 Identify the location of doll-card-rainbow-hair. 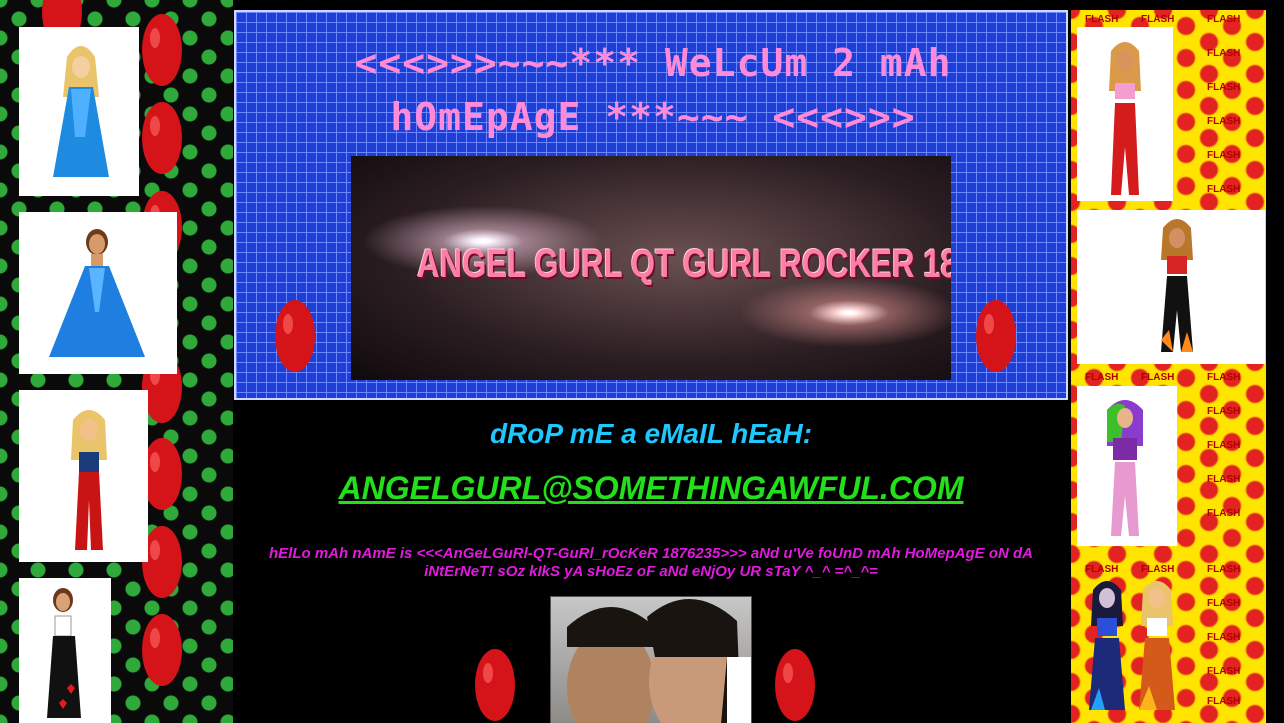
(1127, 466).